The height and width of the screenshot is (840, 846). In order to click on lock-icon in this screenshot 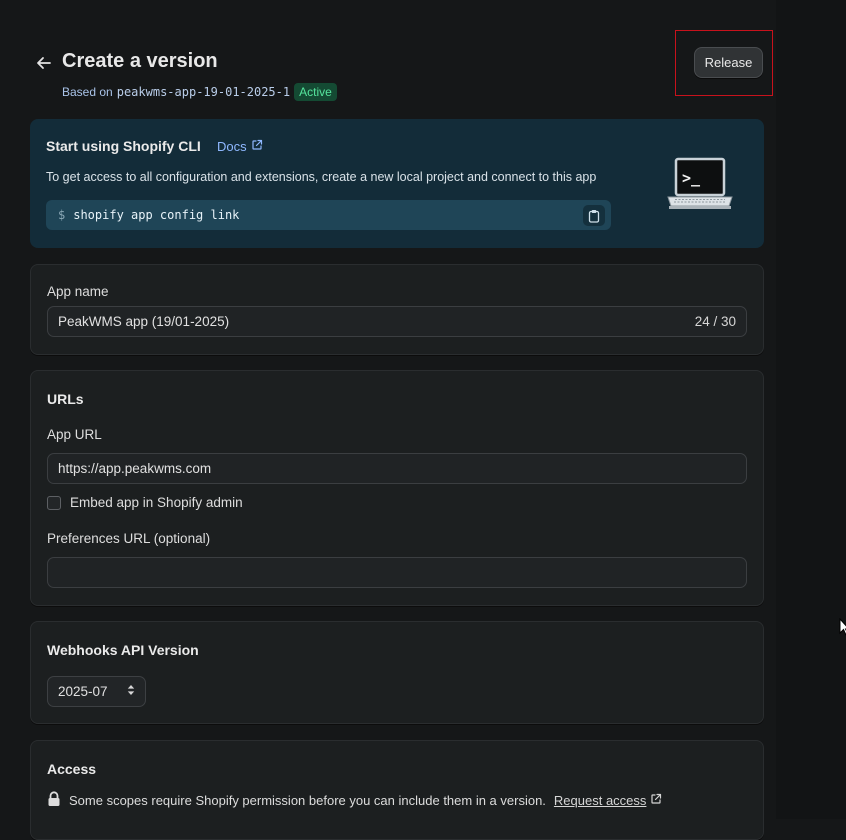, I will do `click(54, 800)`.